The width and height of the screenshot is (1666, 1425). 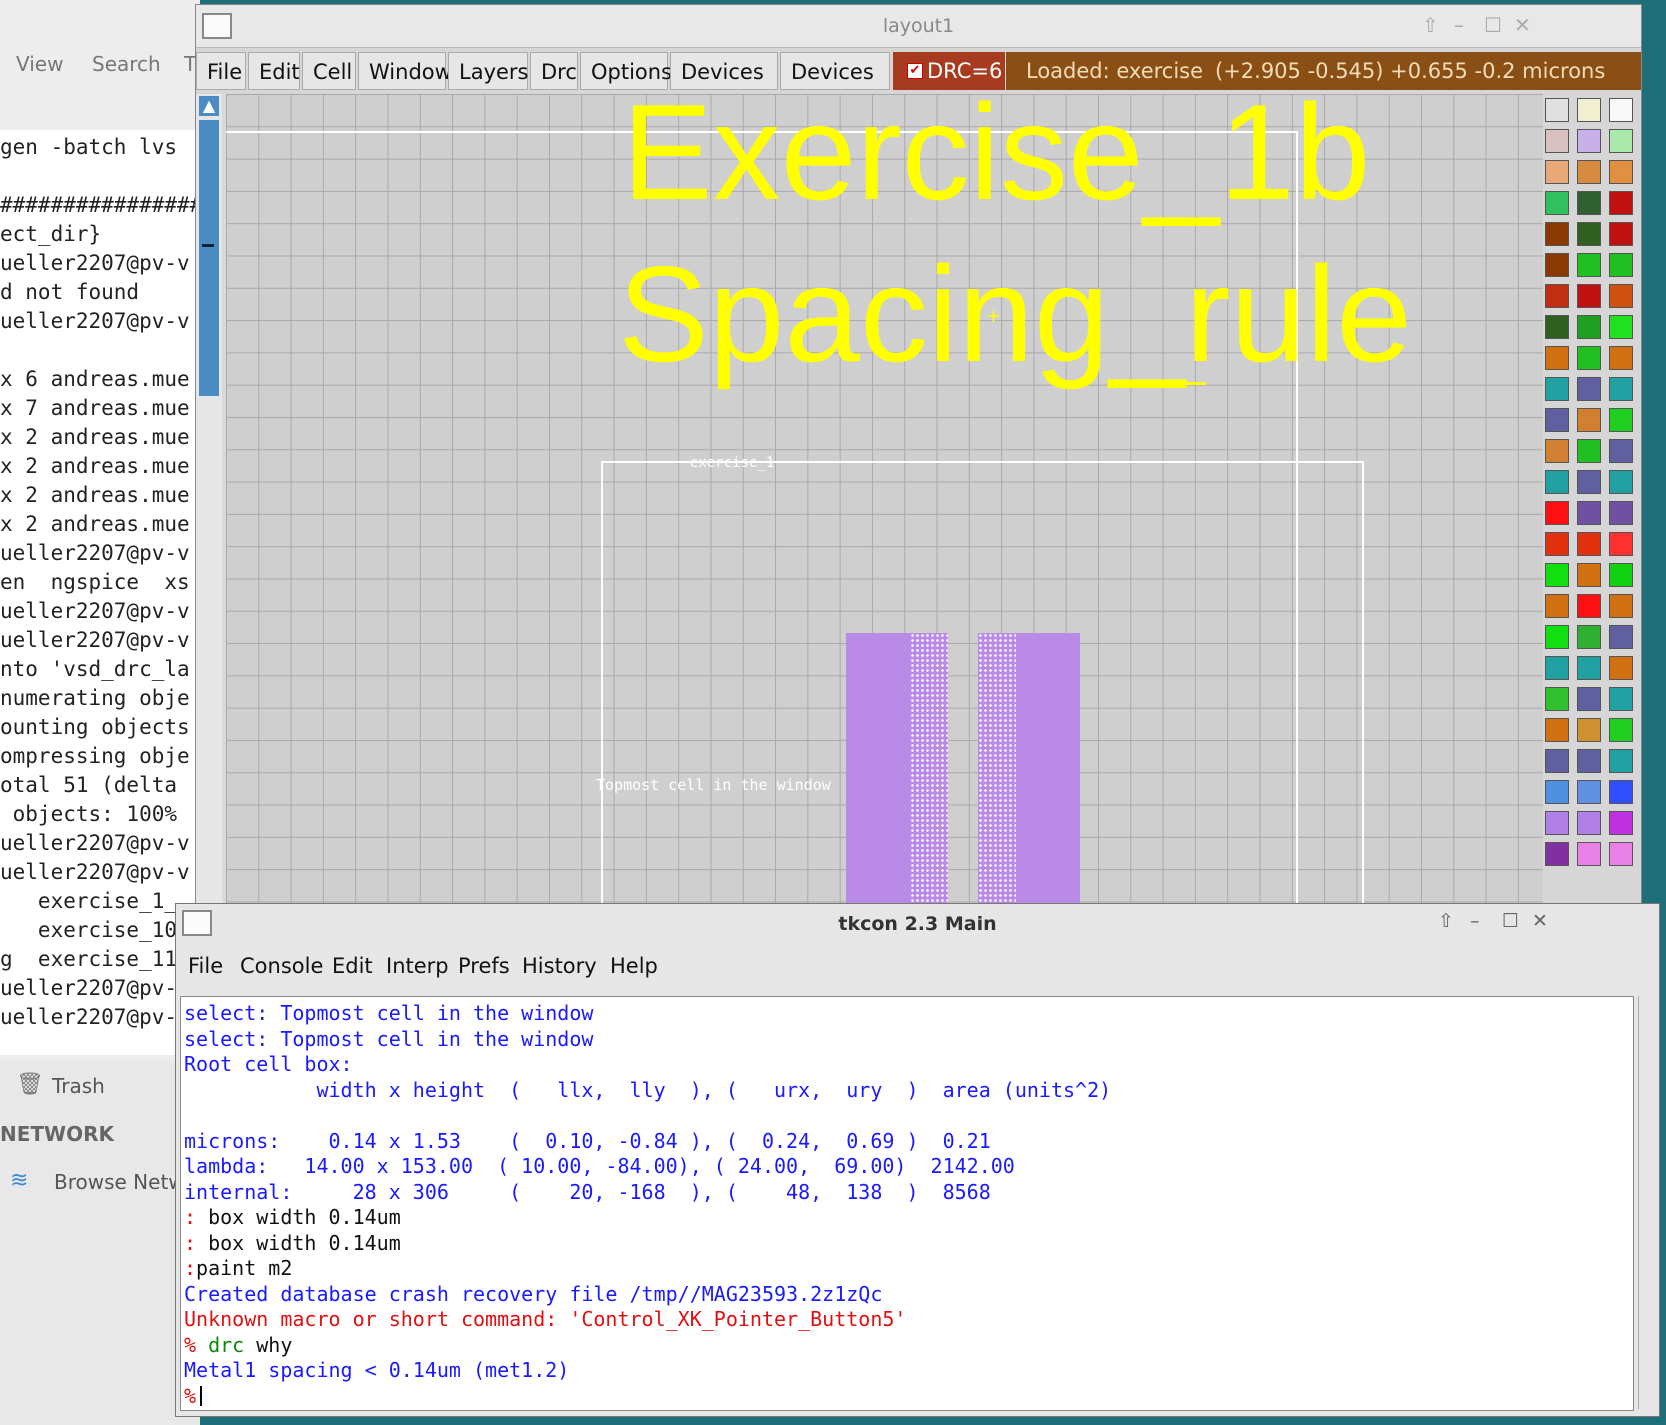 What do you see at coordinates (1540, 921) in the screenshot?
I see `tkcon-close-icon: ✕` at bounding box center [1540, 921].